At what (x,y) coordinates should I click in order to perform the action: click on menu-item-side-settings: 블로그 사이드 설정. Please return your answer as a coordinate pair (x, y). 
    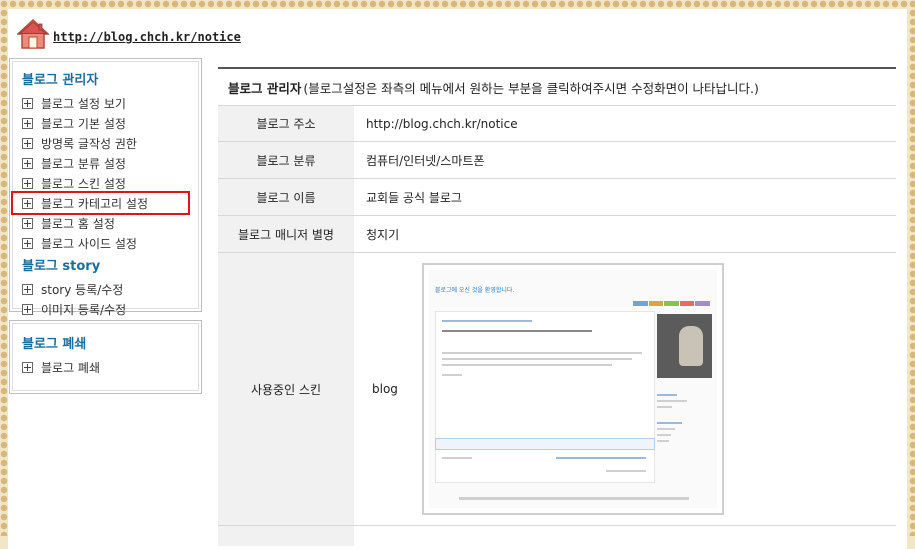
    Looking at the image, I should click on (107, 243).